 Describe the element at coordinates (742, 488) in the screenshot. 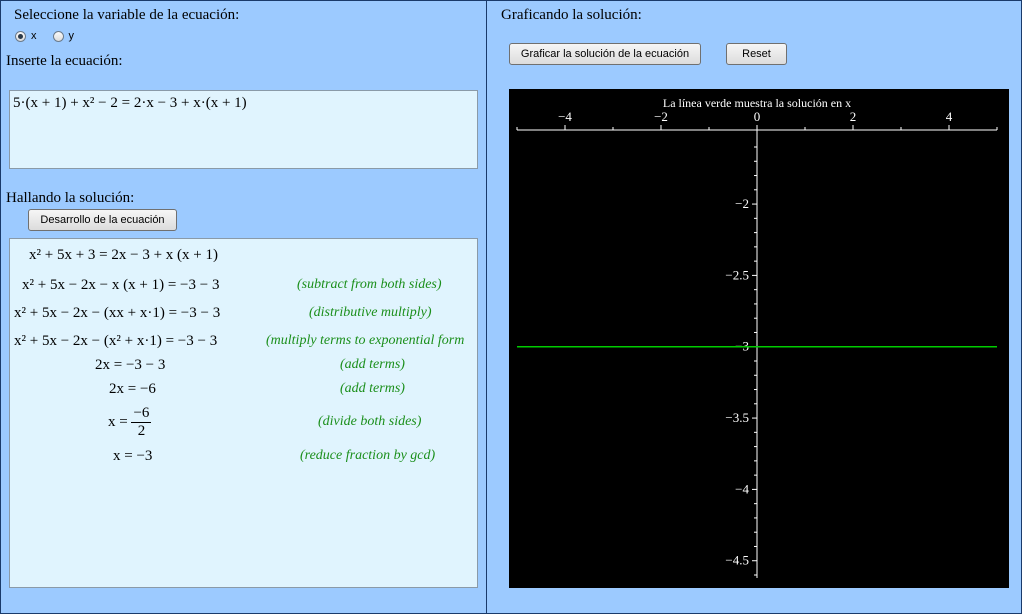

I see `y-tick-label: −4` at that location.